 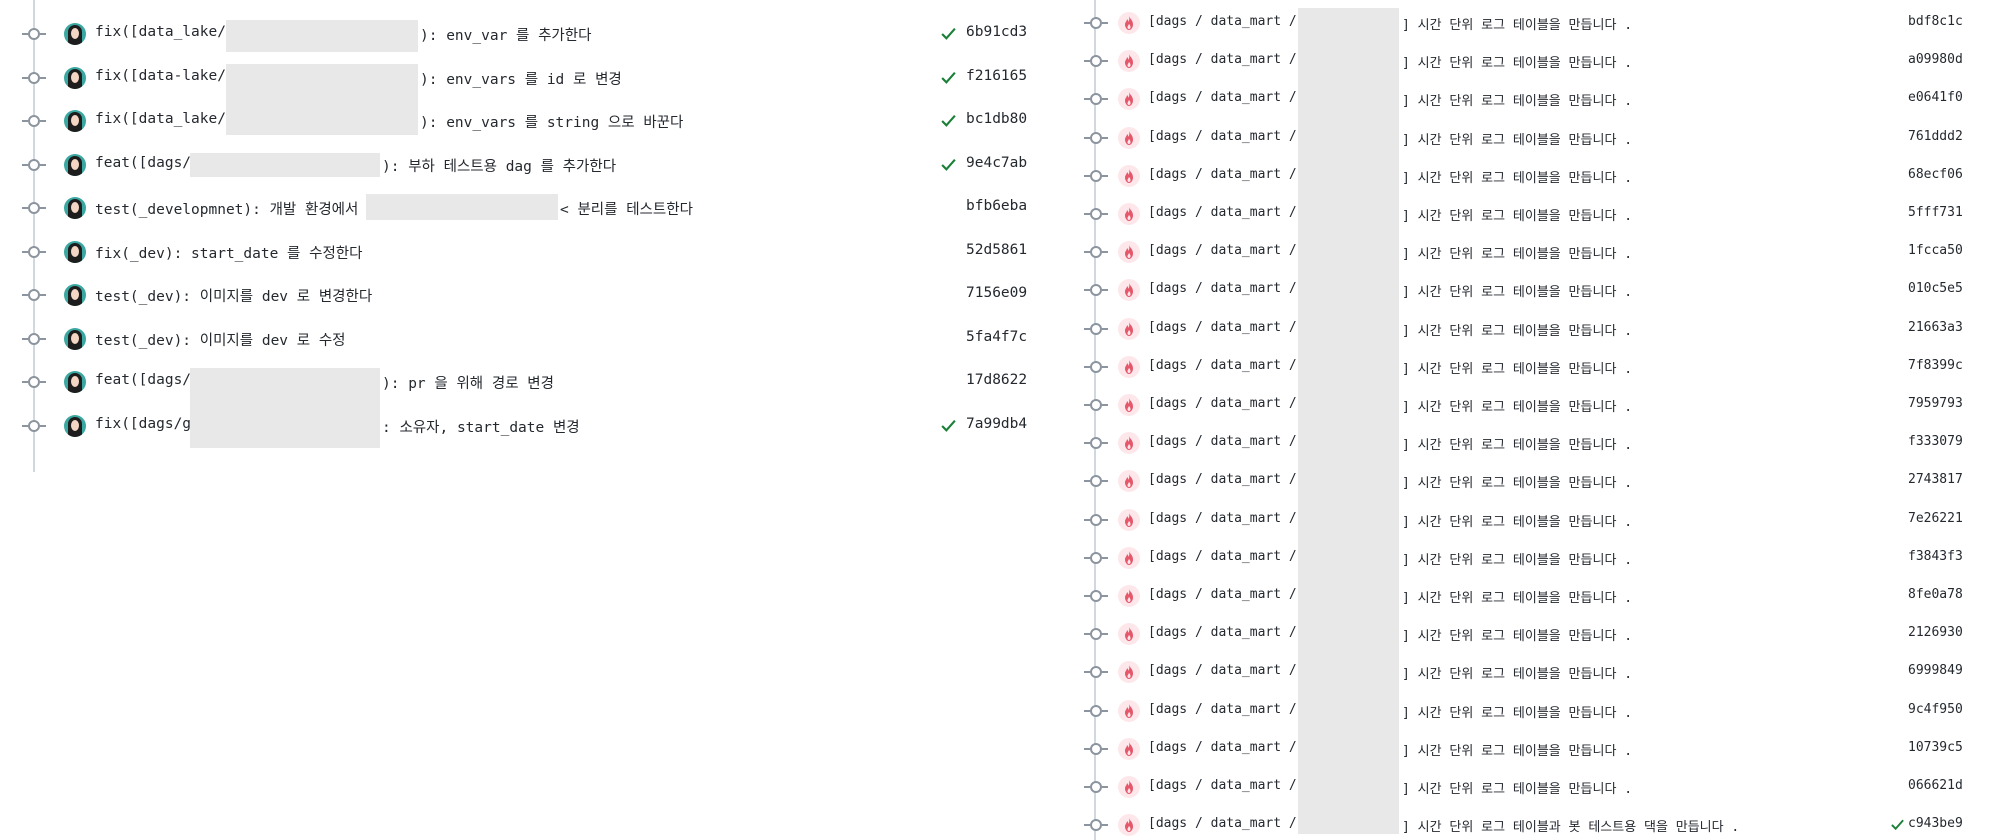 What do you see at coordinates (1935, 747) in the screenshot?
I see `commit-sha: 10739c5` at bounding box center [1935, 747].